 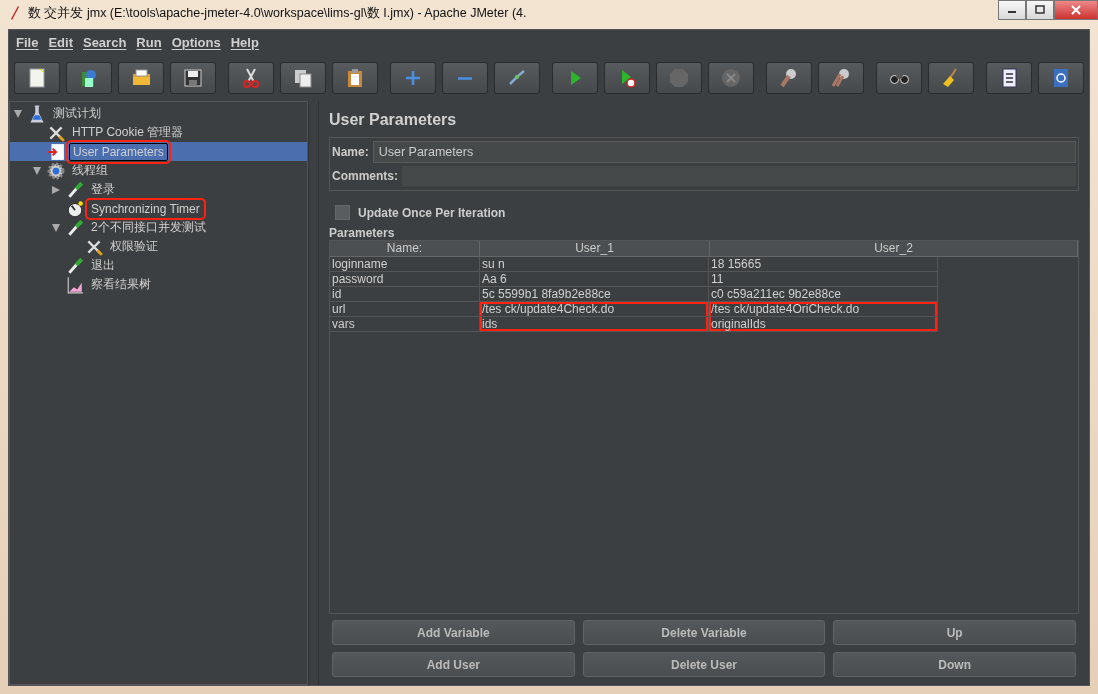 What do you see at coordinates (56, 189) in the screenshot?
I see `collapsed-caret-icon` at bounding box center [56, 189].